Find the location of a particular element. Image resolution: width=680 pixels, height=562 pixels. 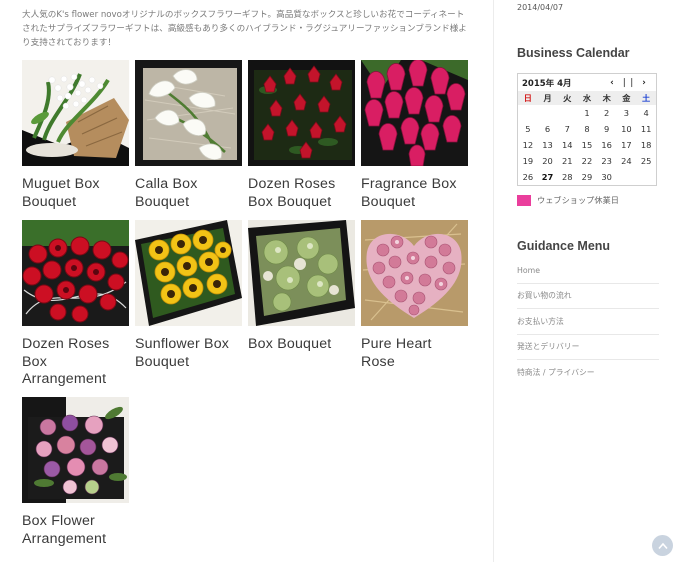

lily-of-the-valley-bouquet is located at coordinates (75, 113).